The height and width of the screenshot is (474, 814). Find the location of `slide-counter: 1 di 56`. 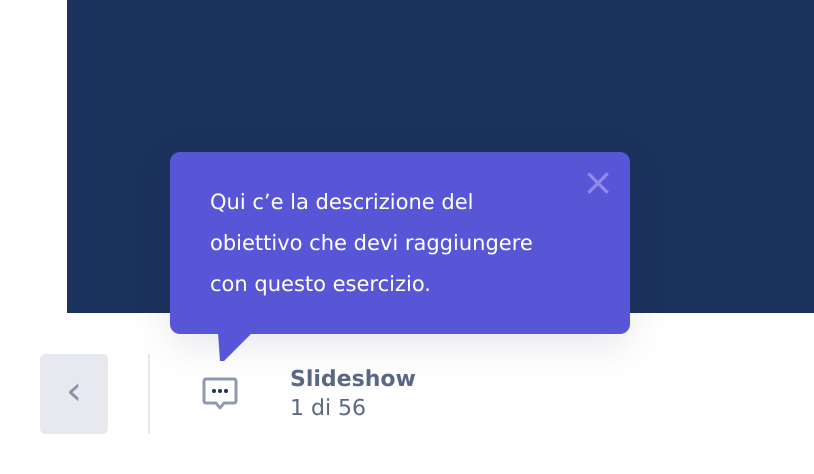

slide-counter: 1 di 56 is located at coordinates (329, 408).